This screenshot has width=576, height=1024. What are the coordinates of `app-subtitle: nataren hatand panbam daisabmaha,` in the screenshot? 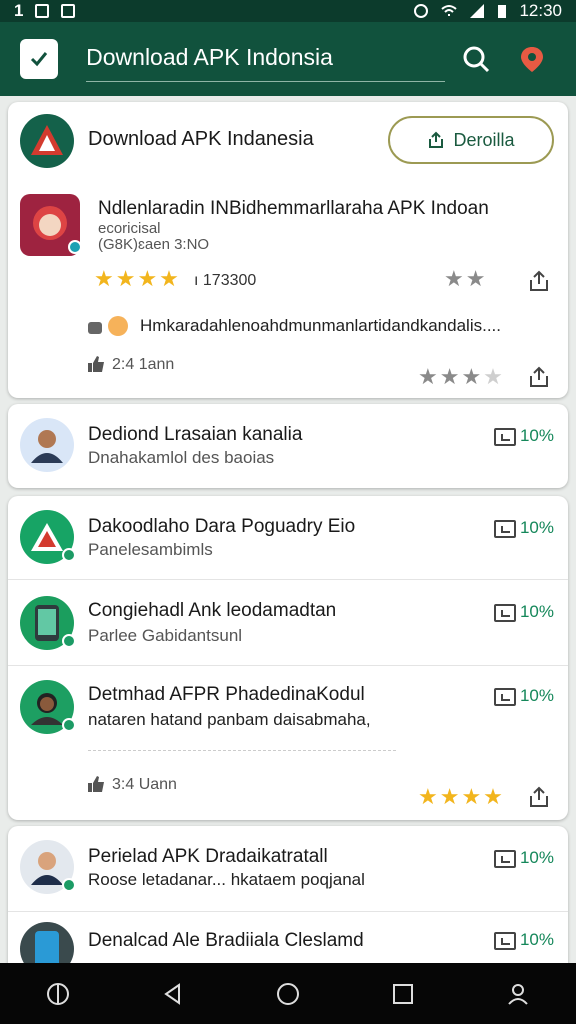 It's located at (229, 719).